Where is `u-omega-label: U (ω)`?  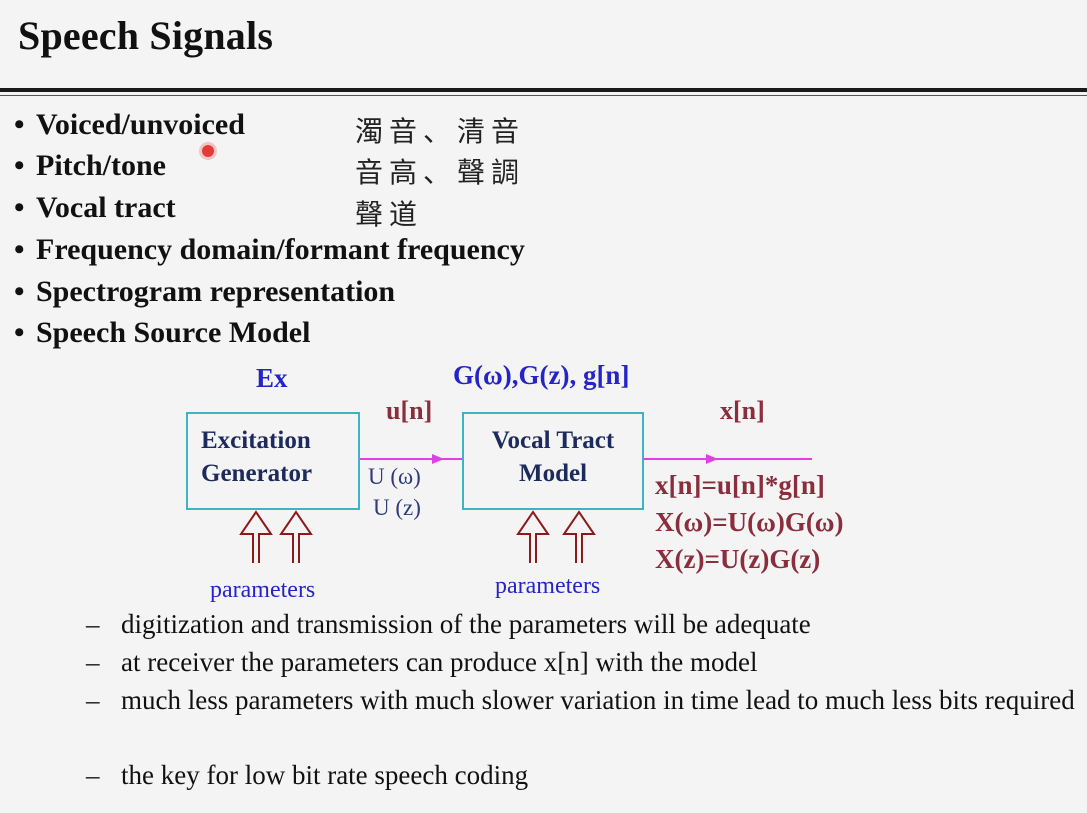 u-omega-label: U (ω) is located at coordinates (394, 476).